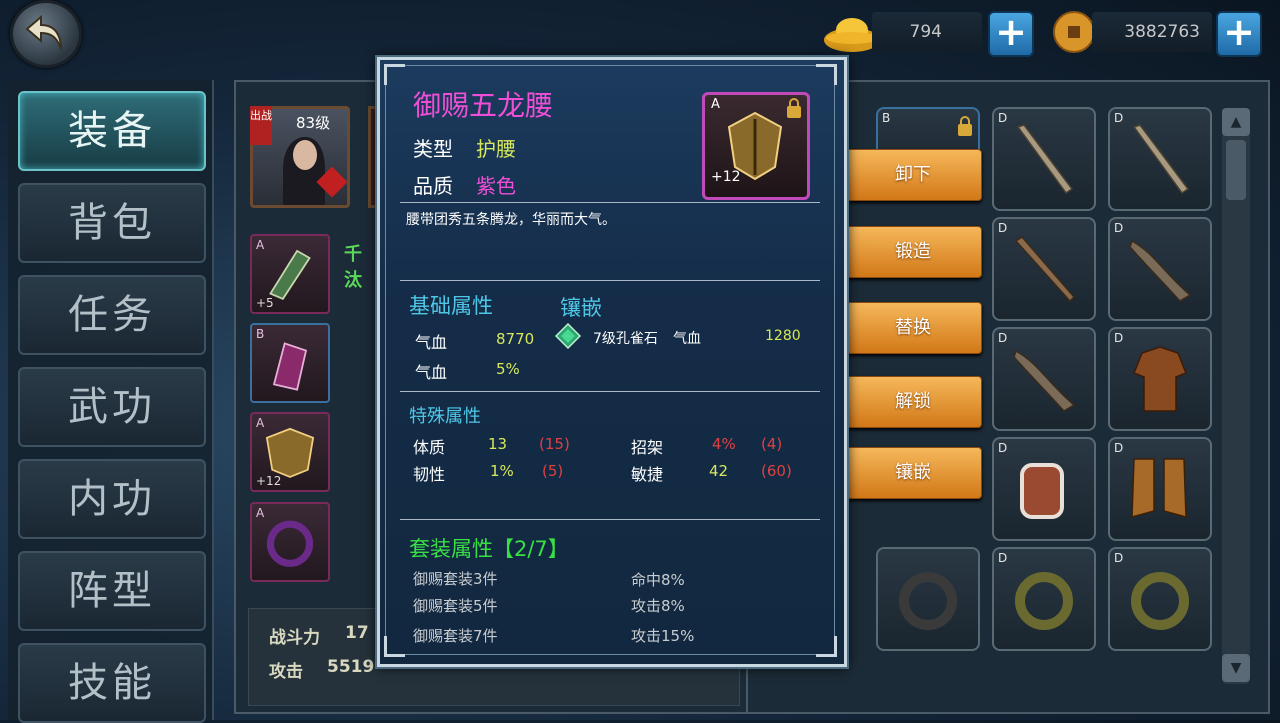  What do you see at coordinates (112, 131) in the screenshot?
I see `tab-equipment: 装备` at bounding box center [112, 131].